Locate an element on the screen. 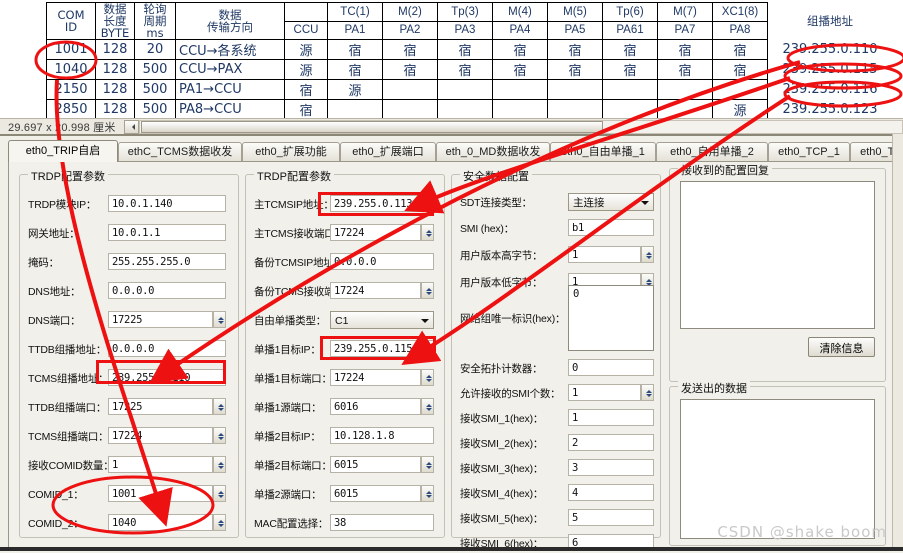  table-row: 2850 128 500 PA8→CCU 宿 源 239.255.0.123 is located at coordinates (469, 109).